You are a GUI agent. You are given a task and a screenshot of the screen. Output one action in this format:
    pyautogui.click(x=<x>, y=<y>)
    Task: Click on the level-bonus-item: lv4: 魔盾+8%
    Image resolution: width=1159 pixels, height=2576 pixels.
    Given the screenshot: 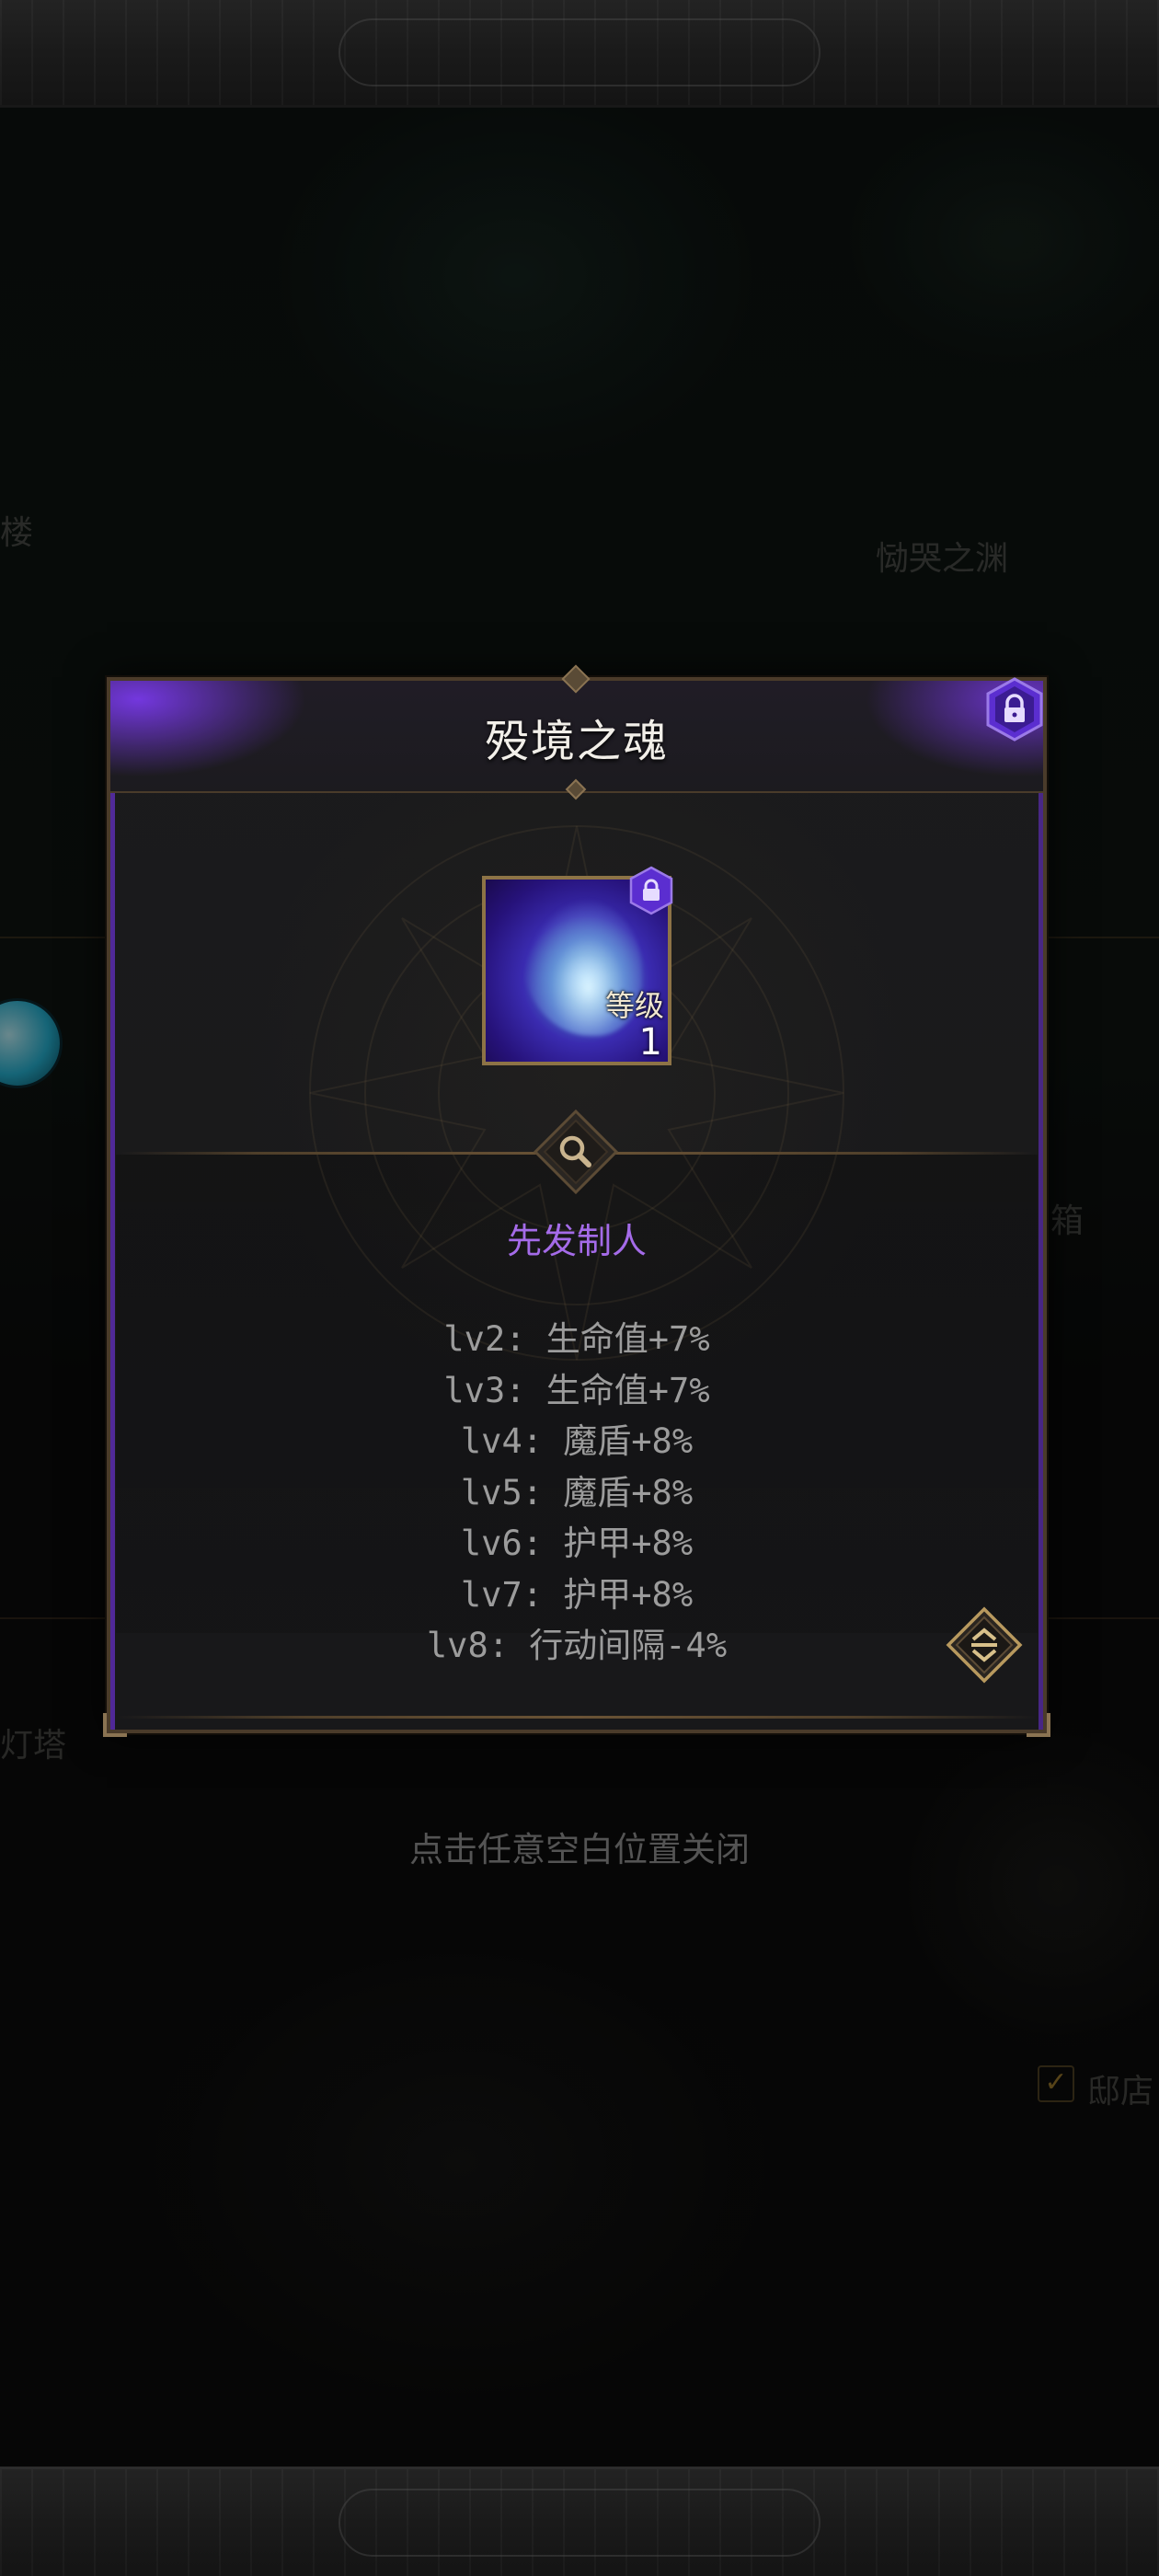 What is the action you would take?
    pyautogui.click(x=577, y=1441)
    